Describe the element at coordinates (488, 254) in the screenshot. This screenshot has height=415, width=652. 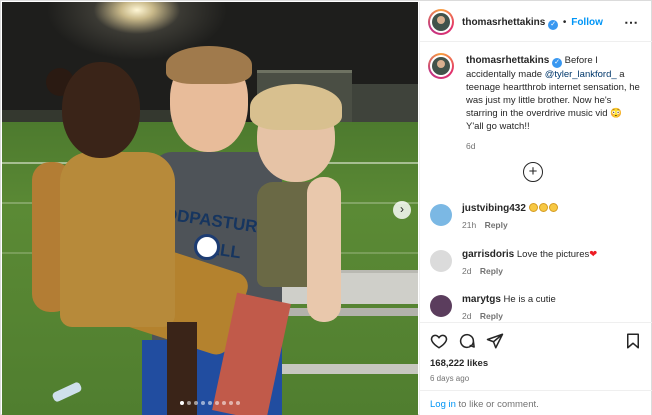
I see `comment-username: garrisdoris` at that location.